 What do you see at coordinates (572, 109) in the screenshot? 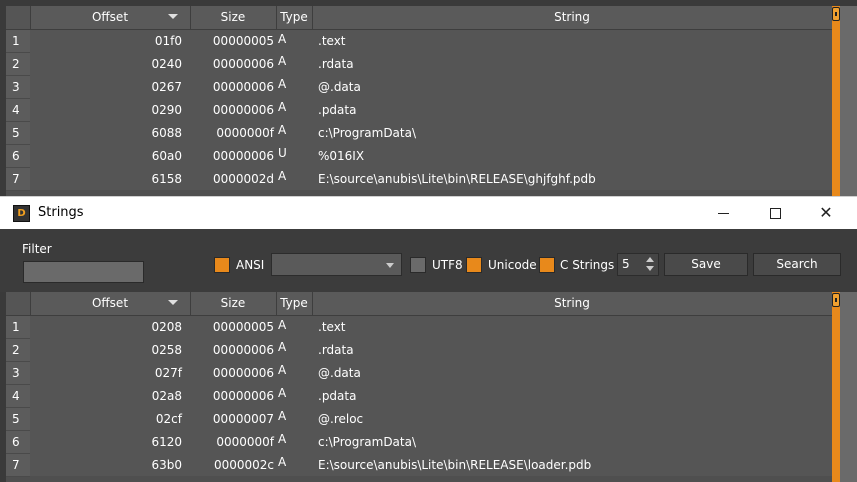
I see `string-cell: .pdata` at bounding box center [572, 109].